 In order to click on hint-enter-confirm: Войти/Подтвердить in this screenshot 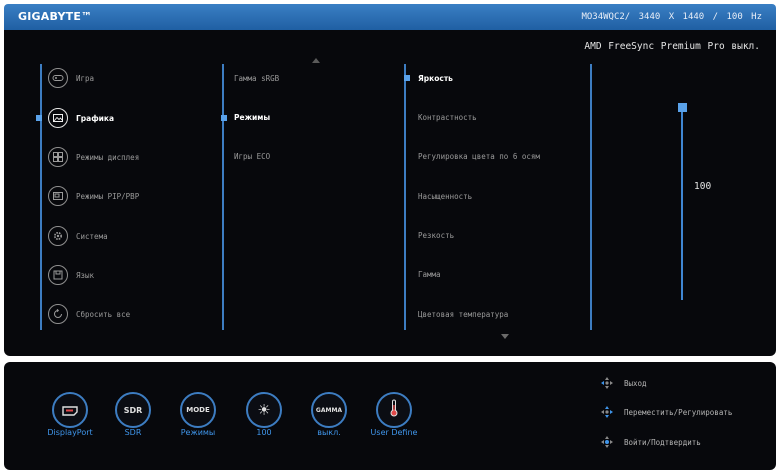, I will do `click(650, 442)`.